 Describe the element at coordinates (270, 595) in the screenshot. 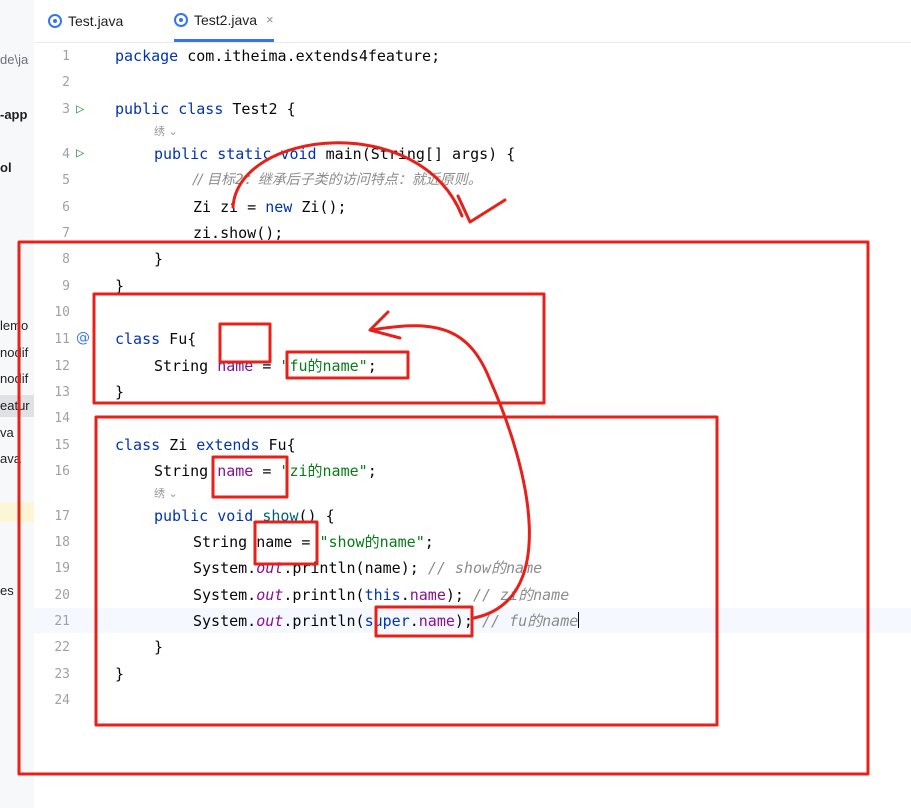

I see `static-field: out` at that location.